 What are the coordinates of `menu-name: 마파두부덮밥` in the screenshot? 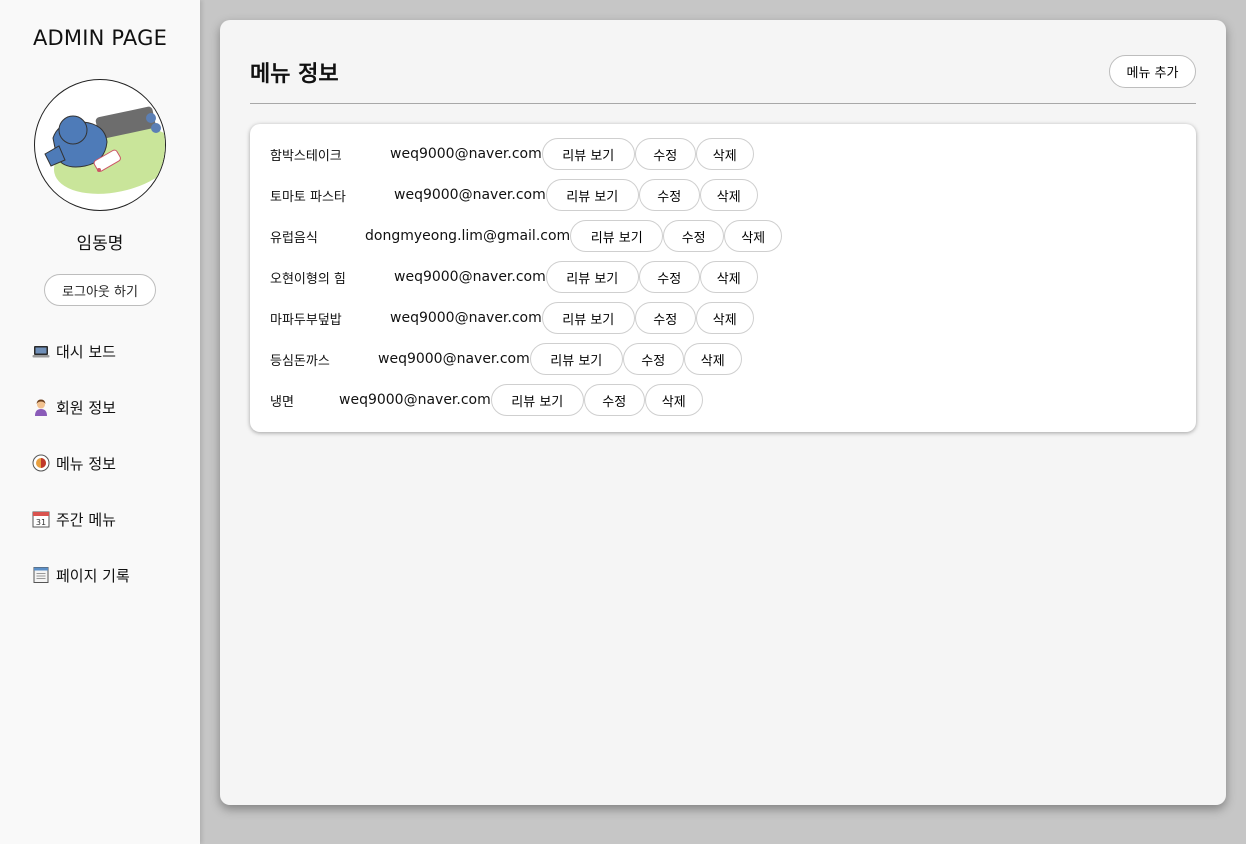 It's located at (306, 320).